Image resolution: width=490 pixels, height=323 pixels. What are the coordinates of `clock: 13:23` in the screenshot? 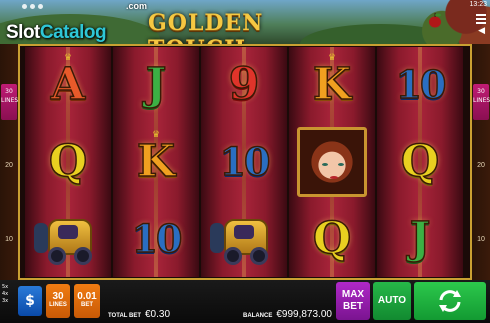 It's located at (478, 4).